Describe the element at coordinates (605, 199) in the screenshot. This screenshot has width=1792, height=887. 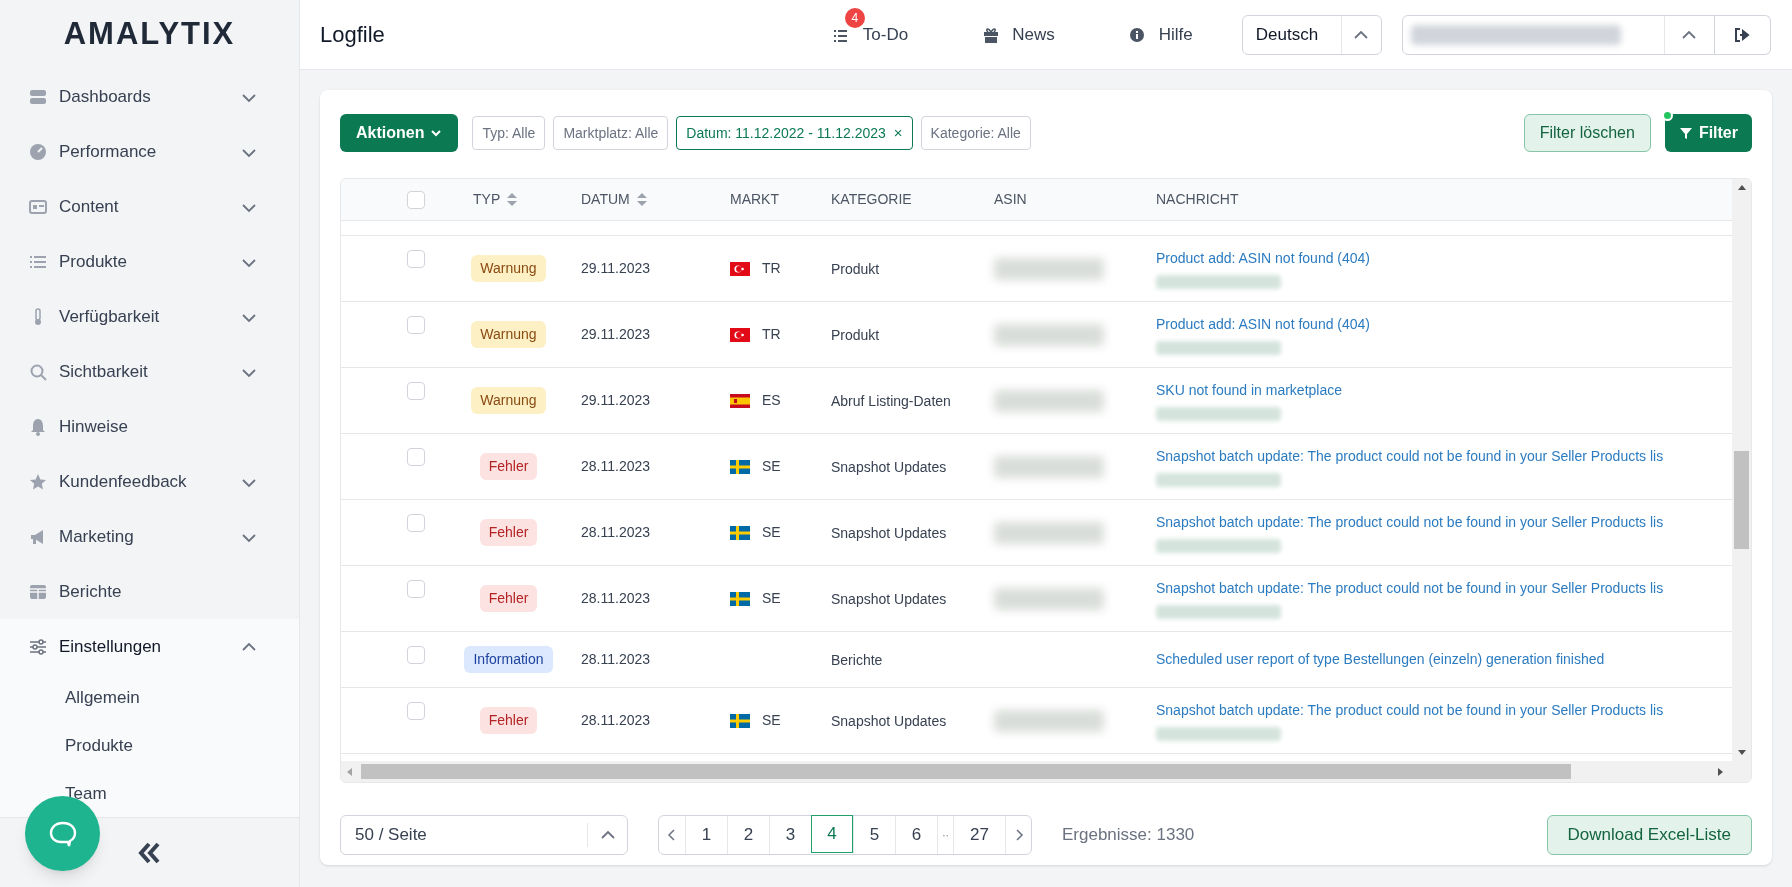
I see `column-header: DATUM` at that location.